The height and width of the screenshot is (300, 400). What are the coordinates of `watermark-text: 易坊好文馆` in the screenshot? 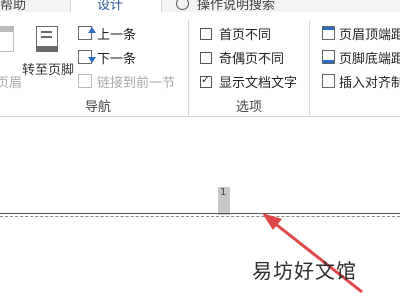 It's located at (304, 271).